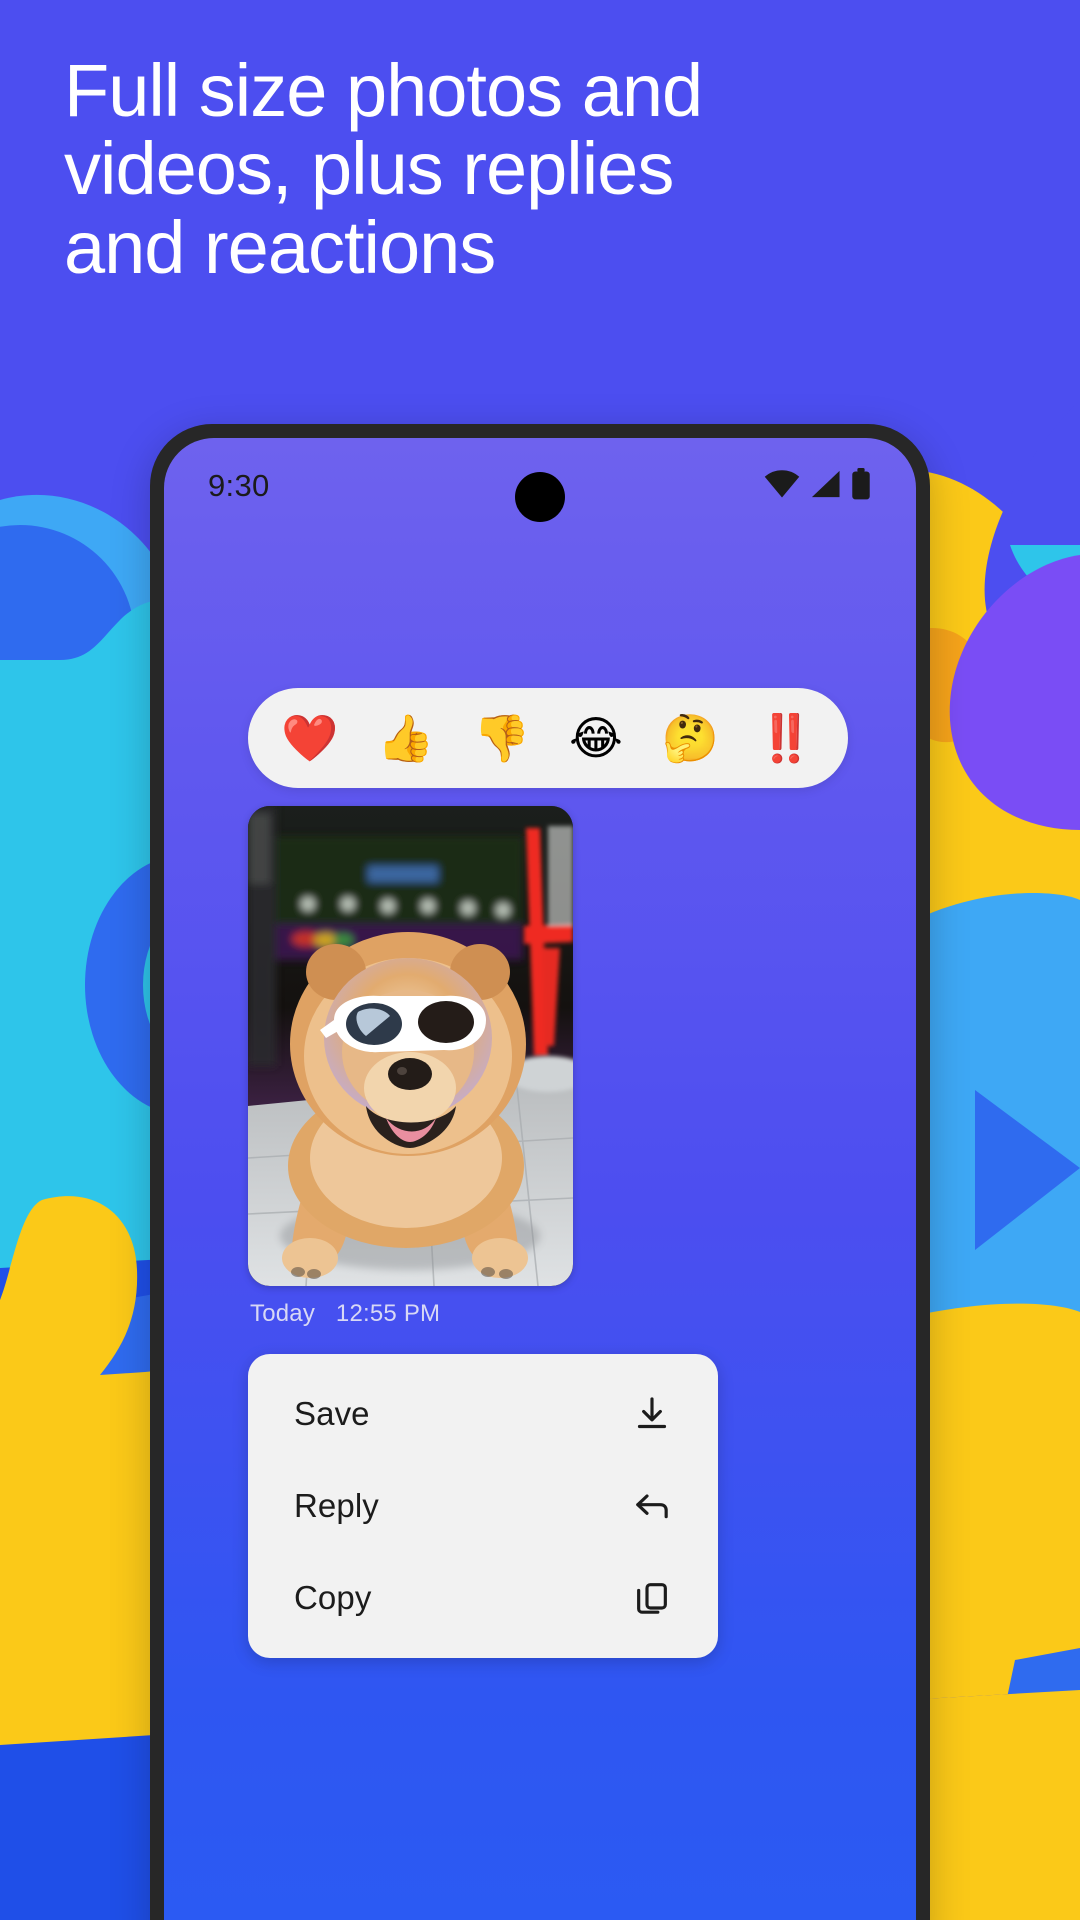 The height and width of the screenshot is (1920, 1080). I want to click on menu-item-save-label: Save, so click(332, 1413).